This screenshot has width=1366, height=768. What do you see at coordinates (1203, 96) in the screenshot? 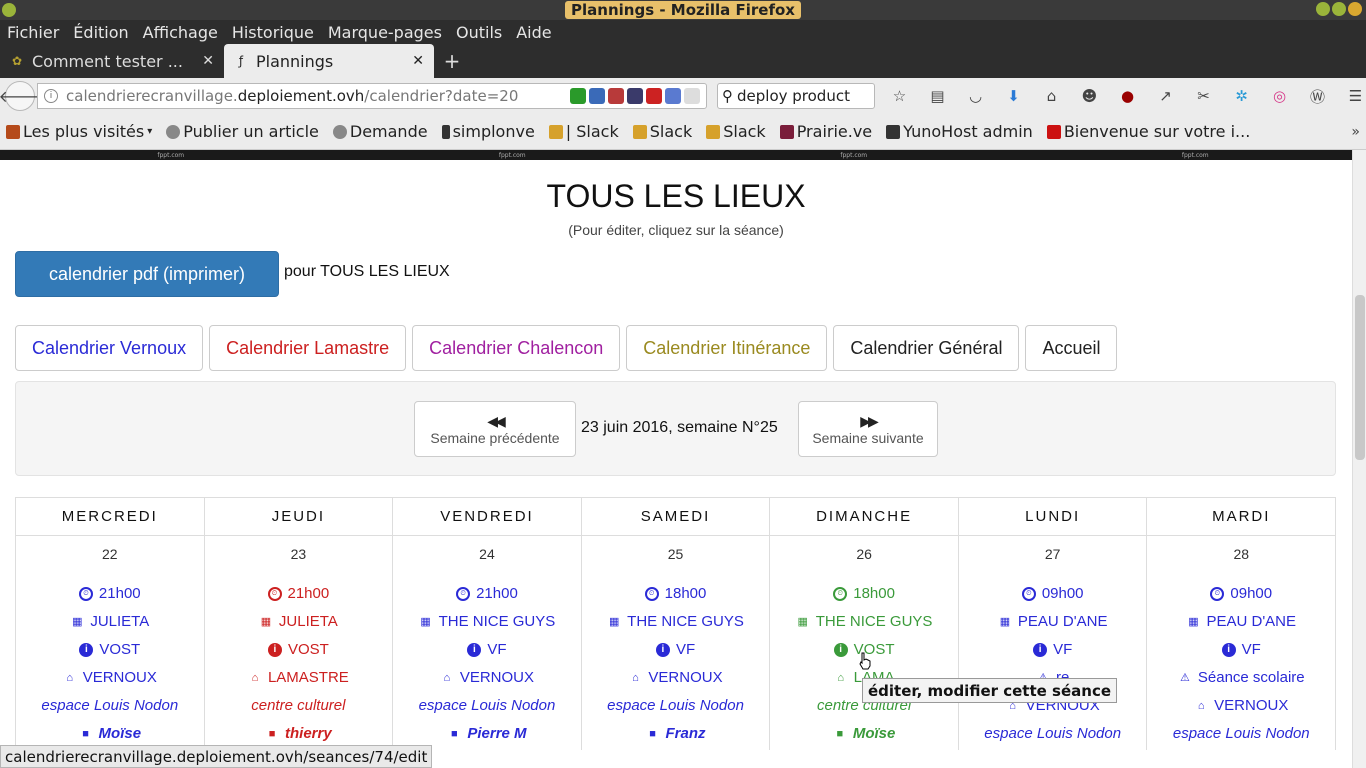
I see `hatch-icon: ✂` at bounding box center [1203, 96].